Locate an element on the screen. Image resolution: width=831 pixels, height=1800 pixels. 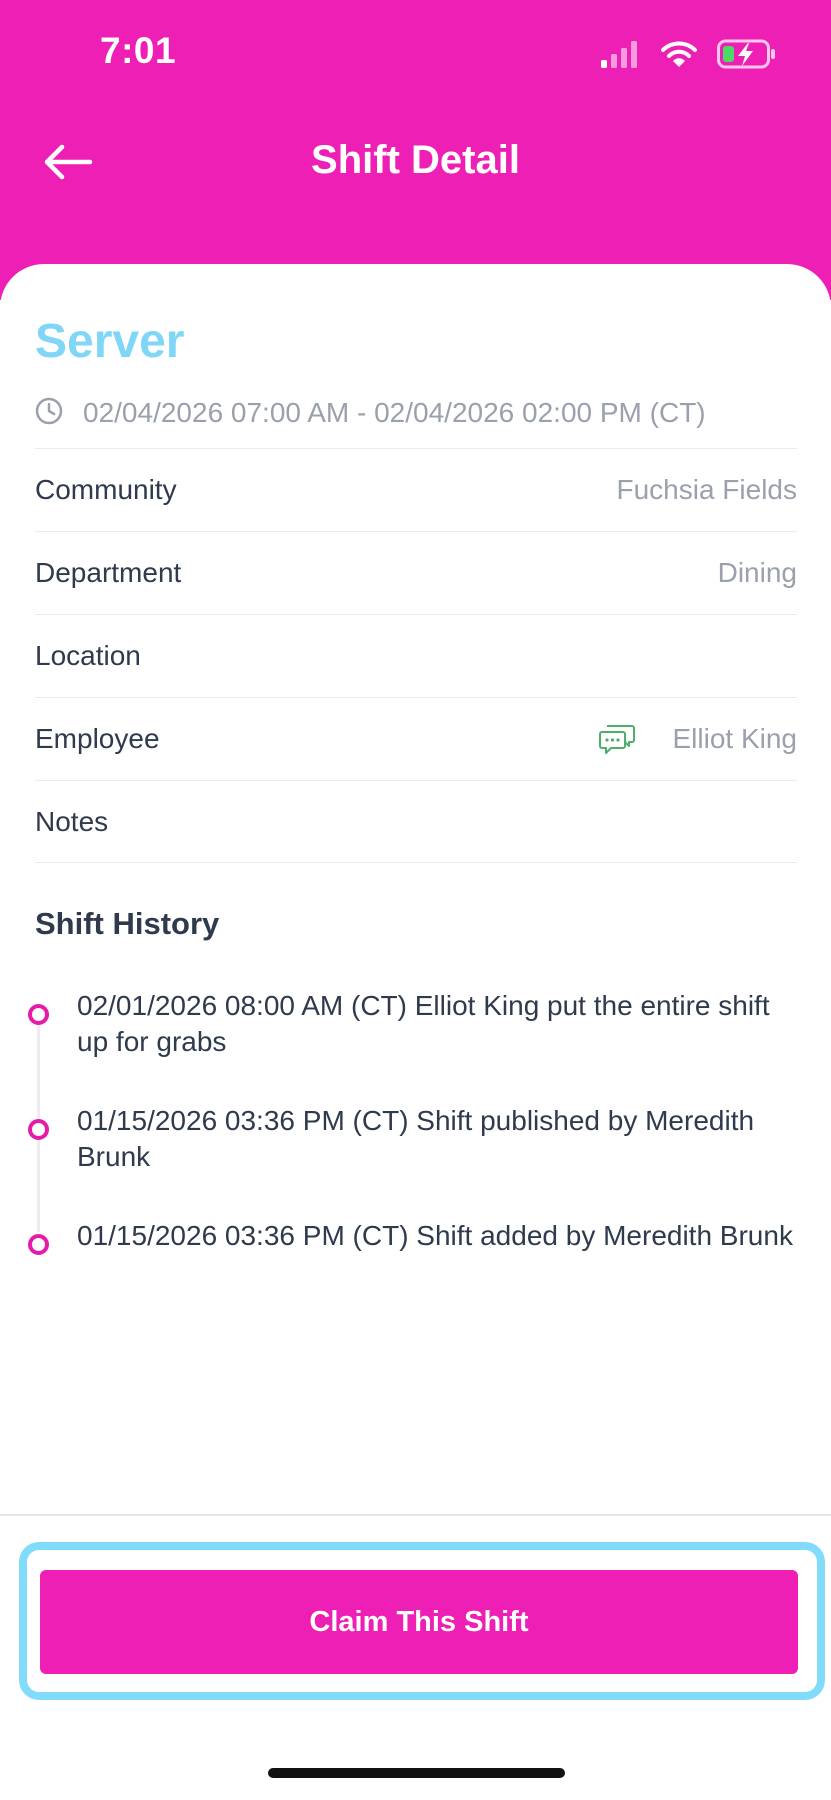
detail-label: Community is located at coordinates (106, 489).